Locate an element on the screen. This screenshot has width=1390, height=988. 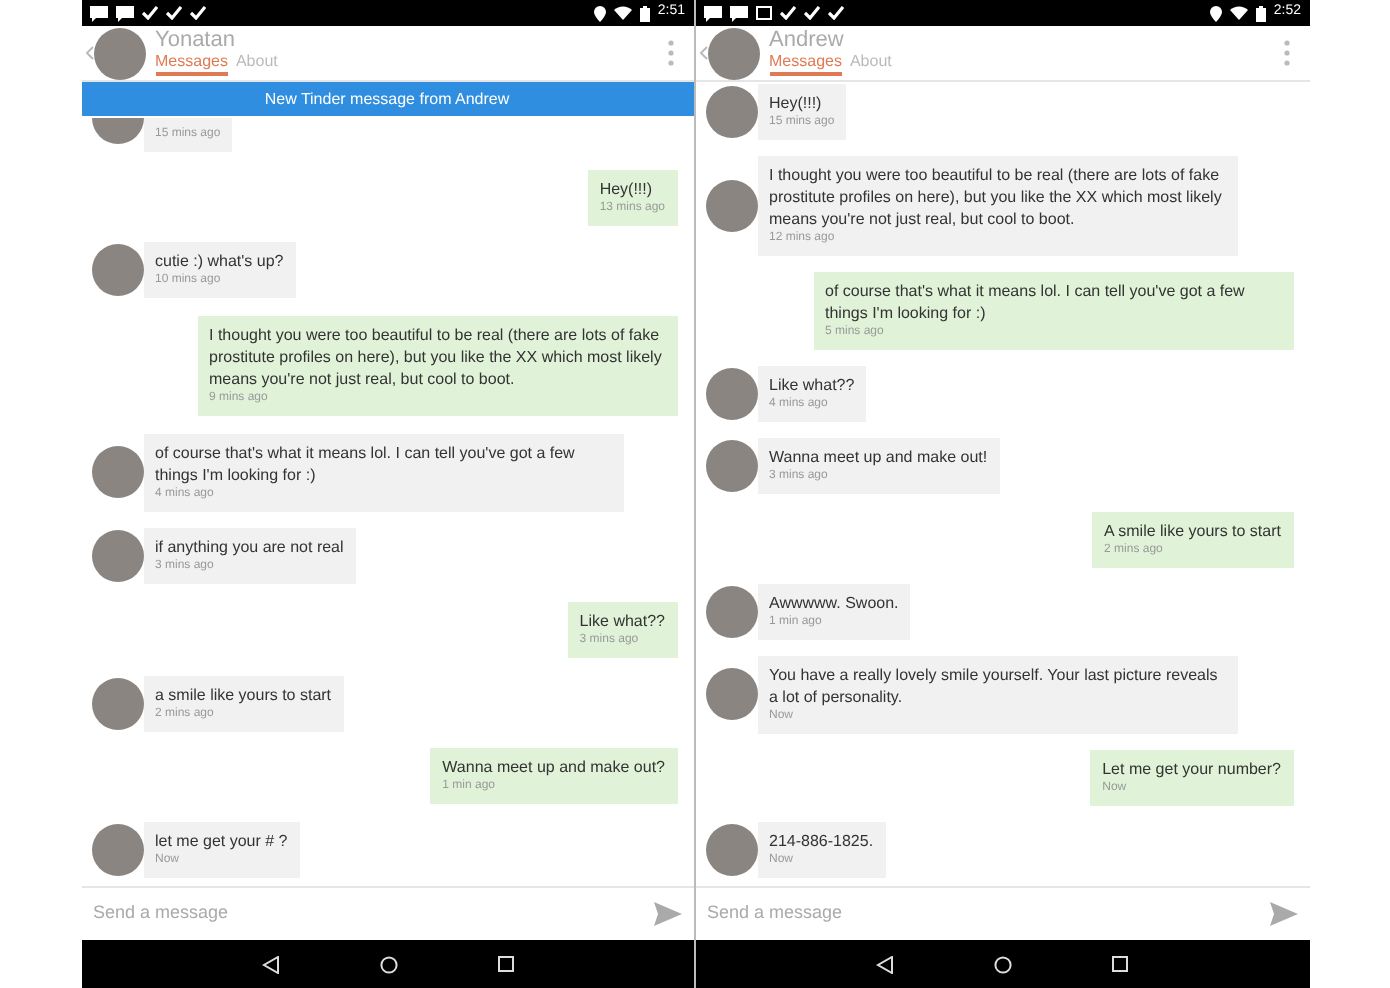
contact-name: Yonatan is located at coordinates (195, 41).